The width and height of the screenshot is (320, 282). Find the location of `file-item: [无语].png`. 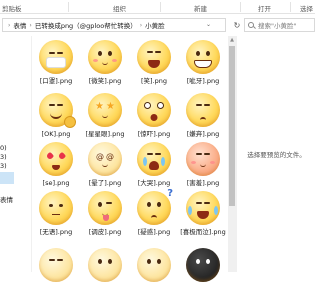

file-item: [无语].png is located at coordinates (56, 213).